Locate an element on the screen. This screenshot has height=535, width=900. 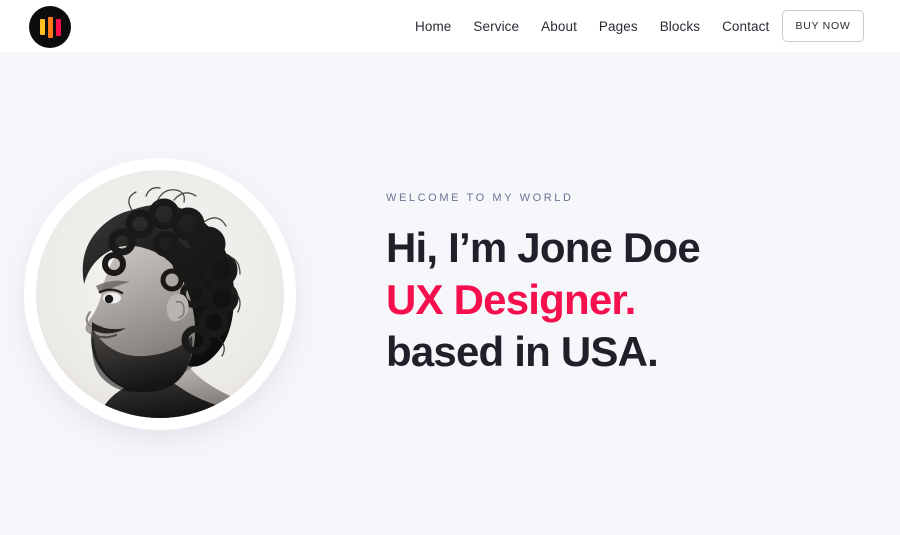
portrait-illustration-icon is located at coordinates (160, 294).